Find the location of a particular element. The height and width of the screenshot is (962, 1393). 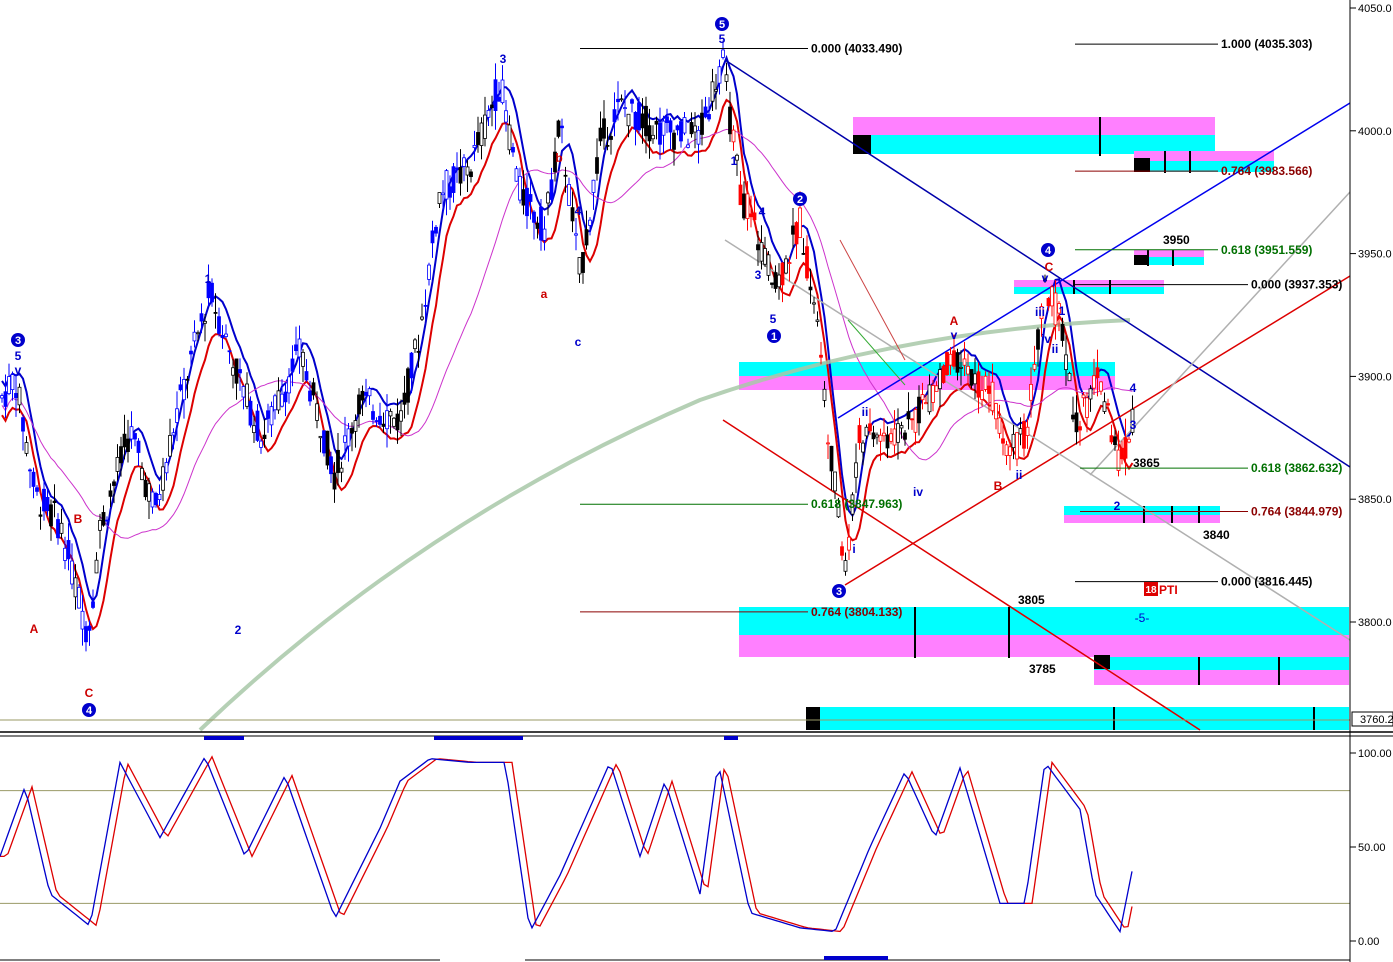

price-tick-label: 3950.0 is located at coordinates (1375, 255).